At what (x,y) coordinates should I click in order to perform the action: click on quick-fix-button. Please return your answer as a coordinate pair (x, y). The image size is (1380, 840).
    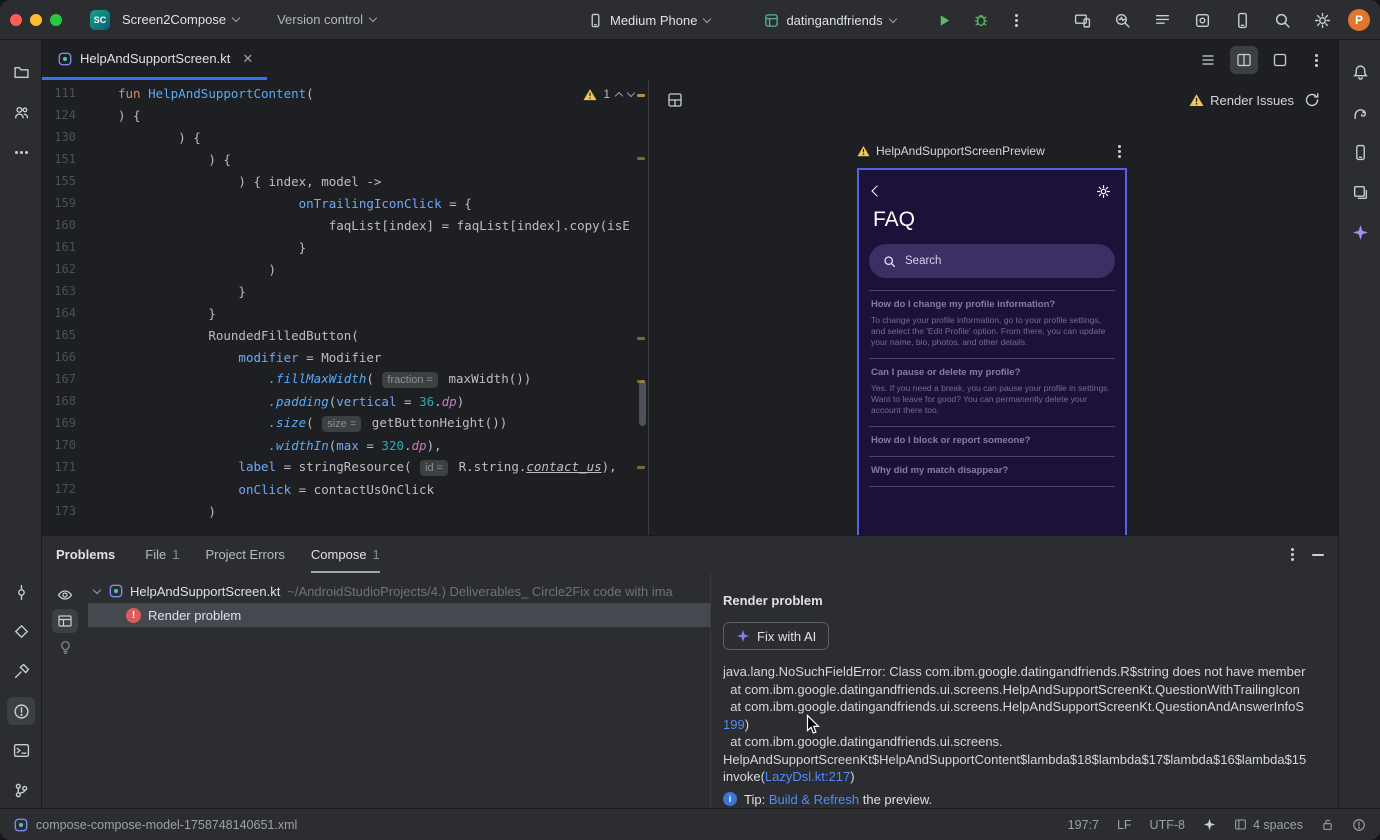
    Looking at the image, I should click on (65, 647).